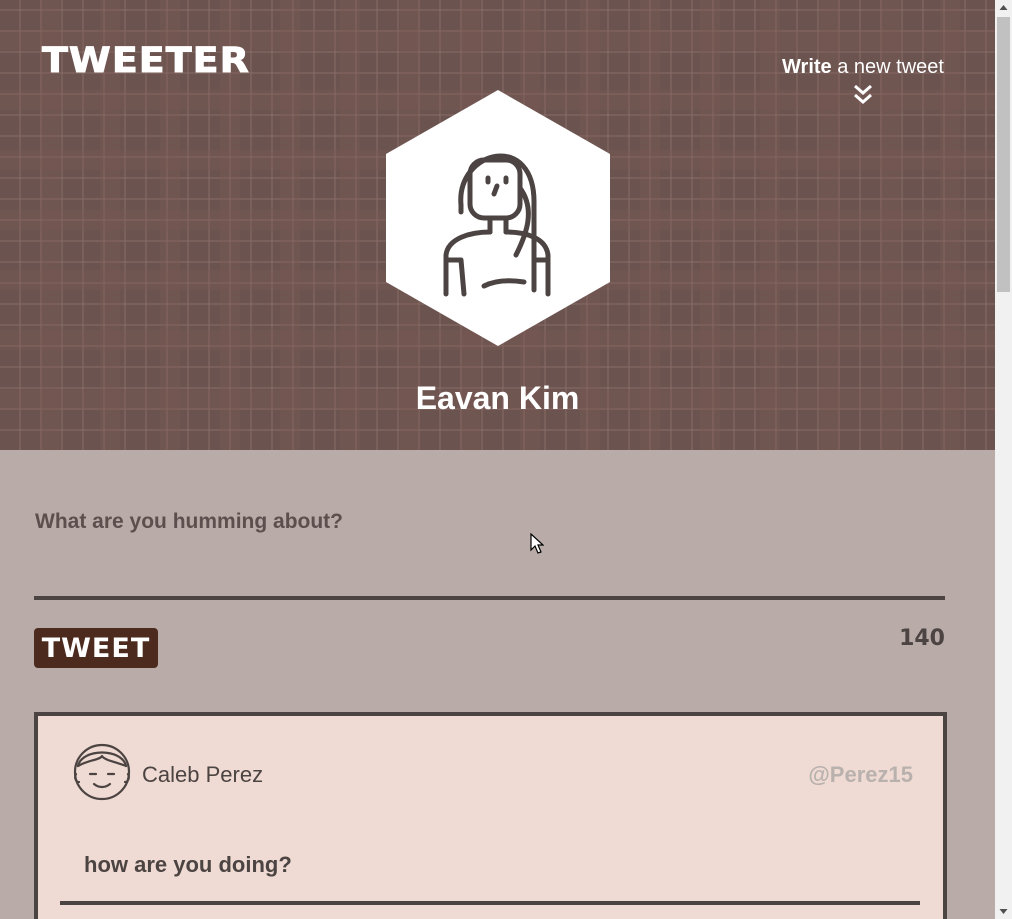  I want to click on write-link-rest: a new tweet, so click(887, 67).